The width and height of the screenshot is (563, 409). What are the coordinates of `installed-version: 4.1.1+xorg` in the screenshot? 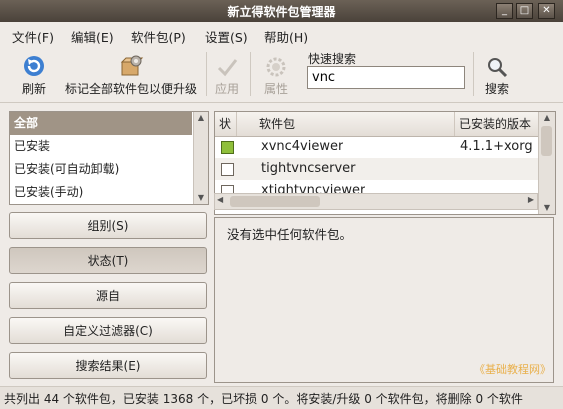 It's located at (496, 146).